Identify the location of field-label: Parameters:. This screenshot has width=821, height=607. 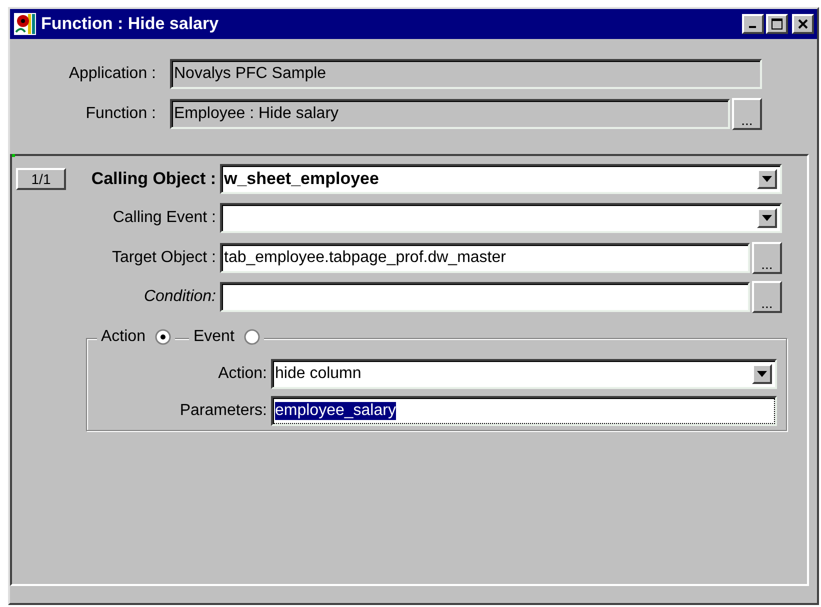
(223, 411).